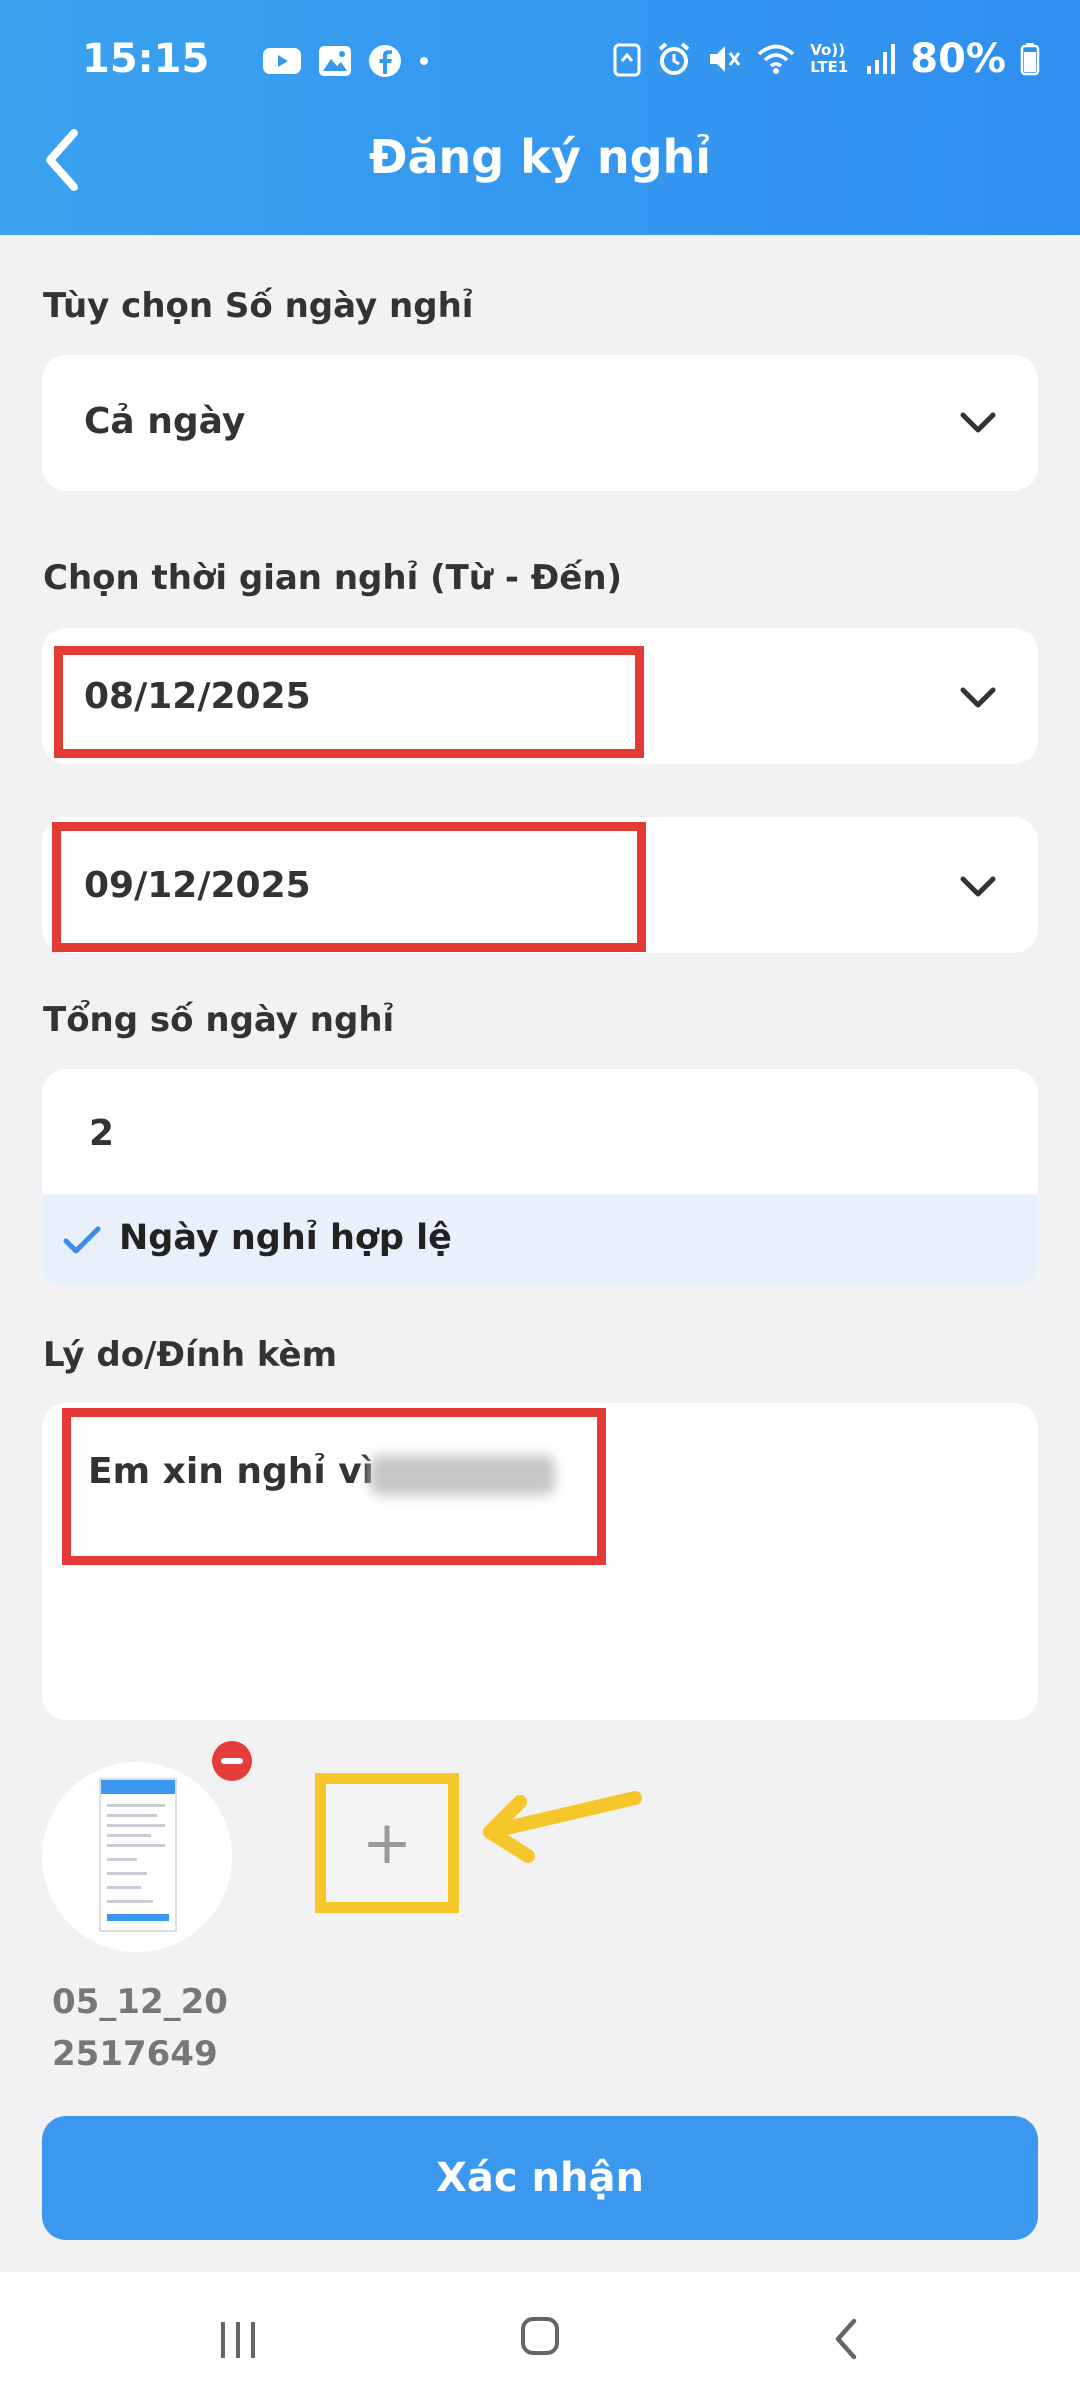 This screenshot has width=1080, height=2400. I want to click on add-attachment-button: +, so click(387, 1843).